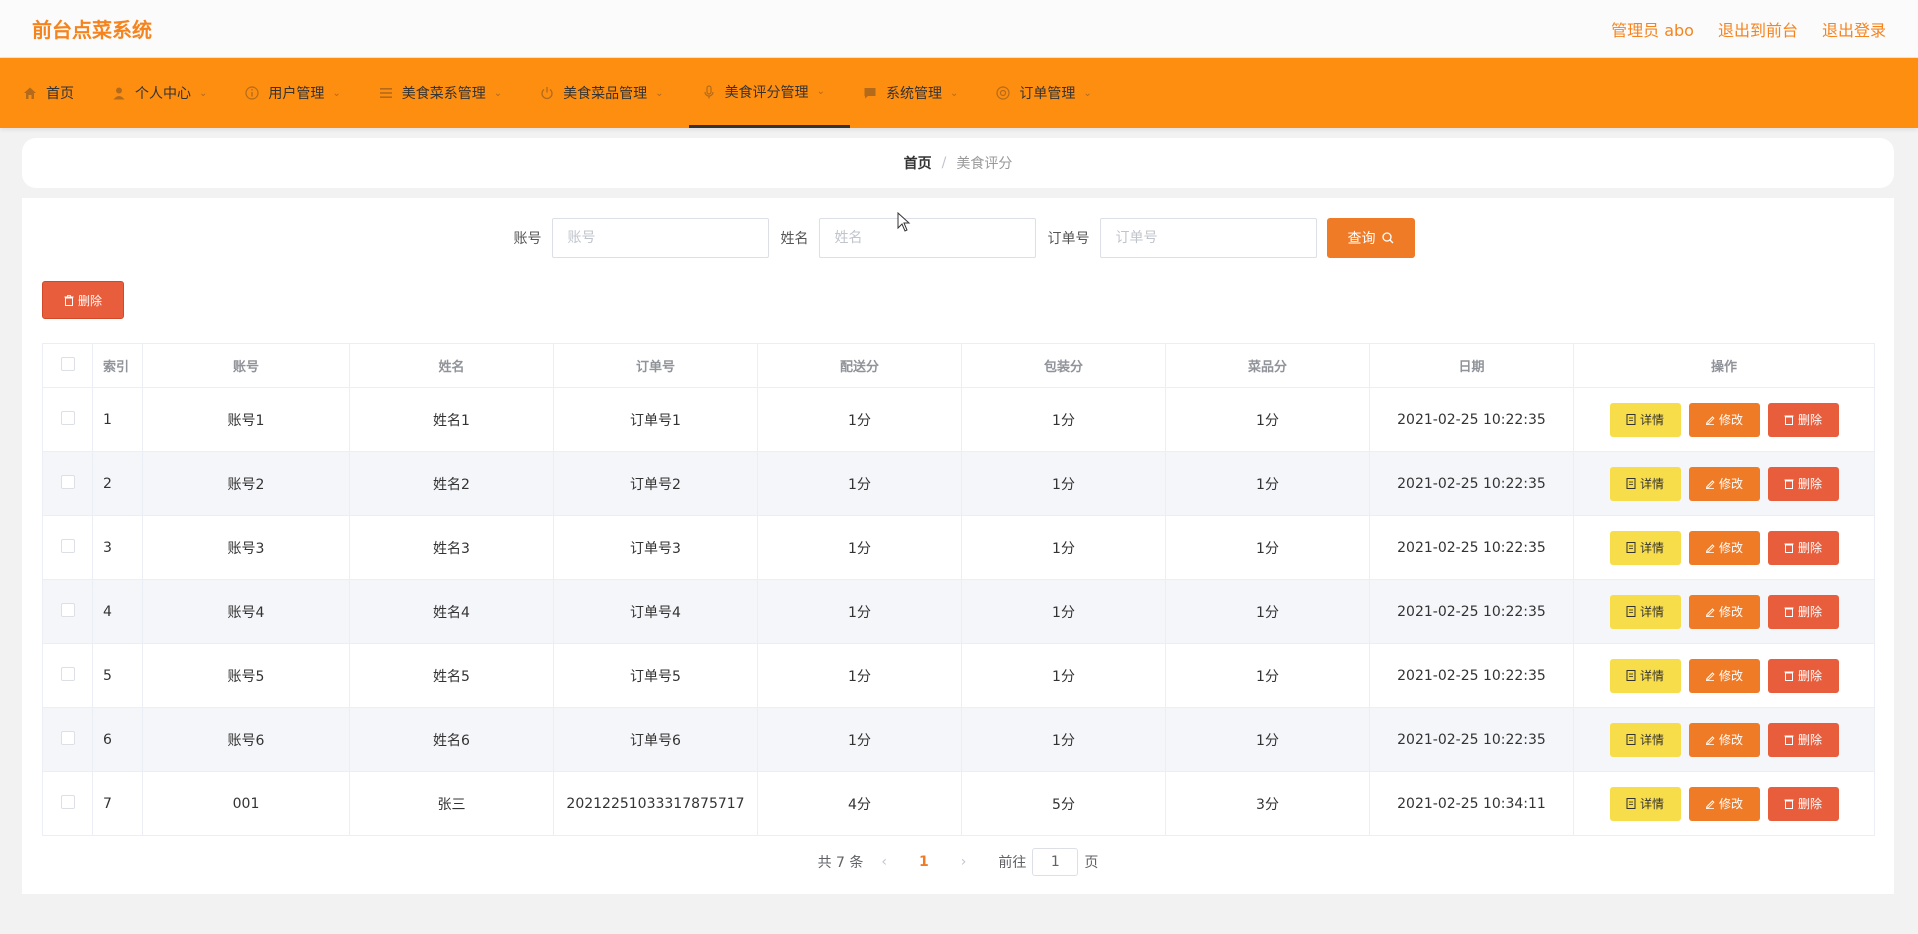  What do you see at coordinates (54, 93) in the screenshot?
I see `nav-item: 首页` at bounding box center [54, 93].